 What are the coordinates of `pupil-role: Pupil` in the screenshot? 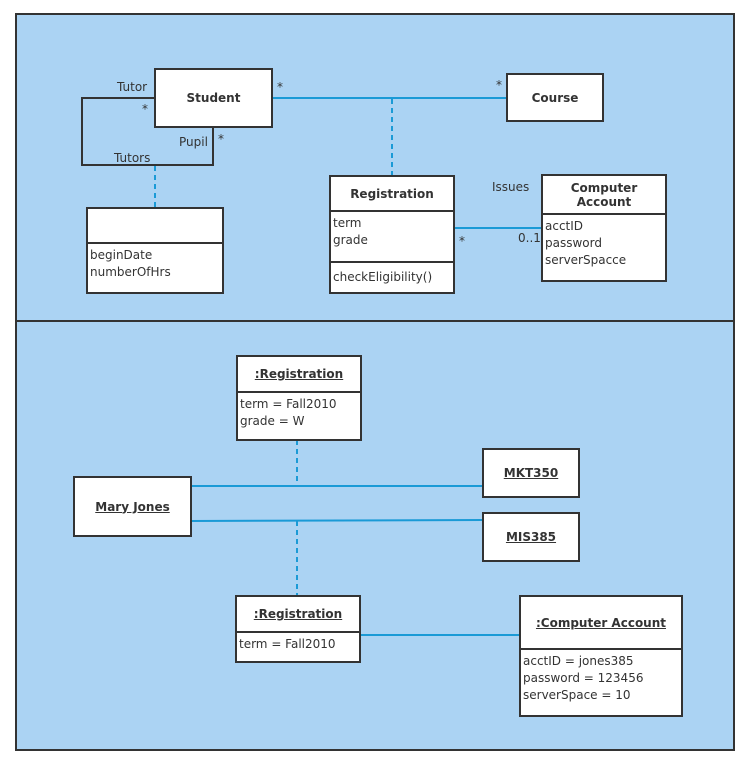 It's located at (193, 142).